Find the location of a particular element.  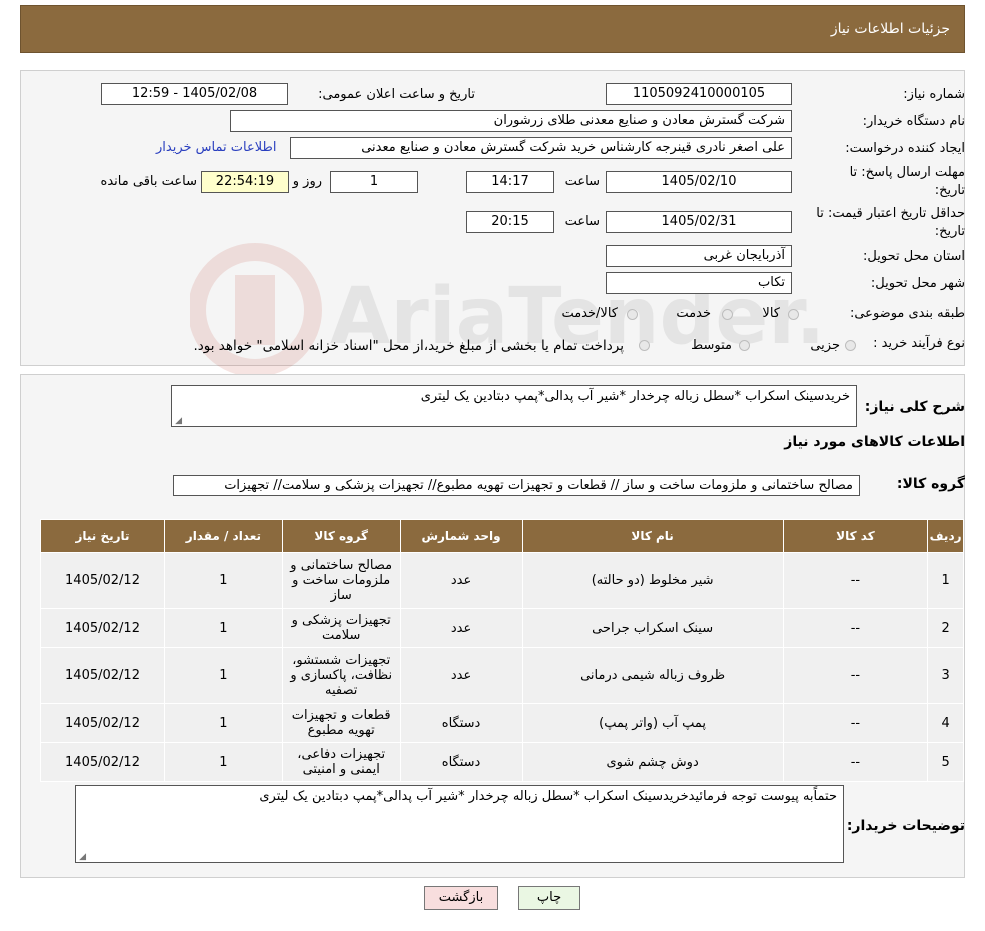

days-field: 1 is located at coordinates (374, 182).